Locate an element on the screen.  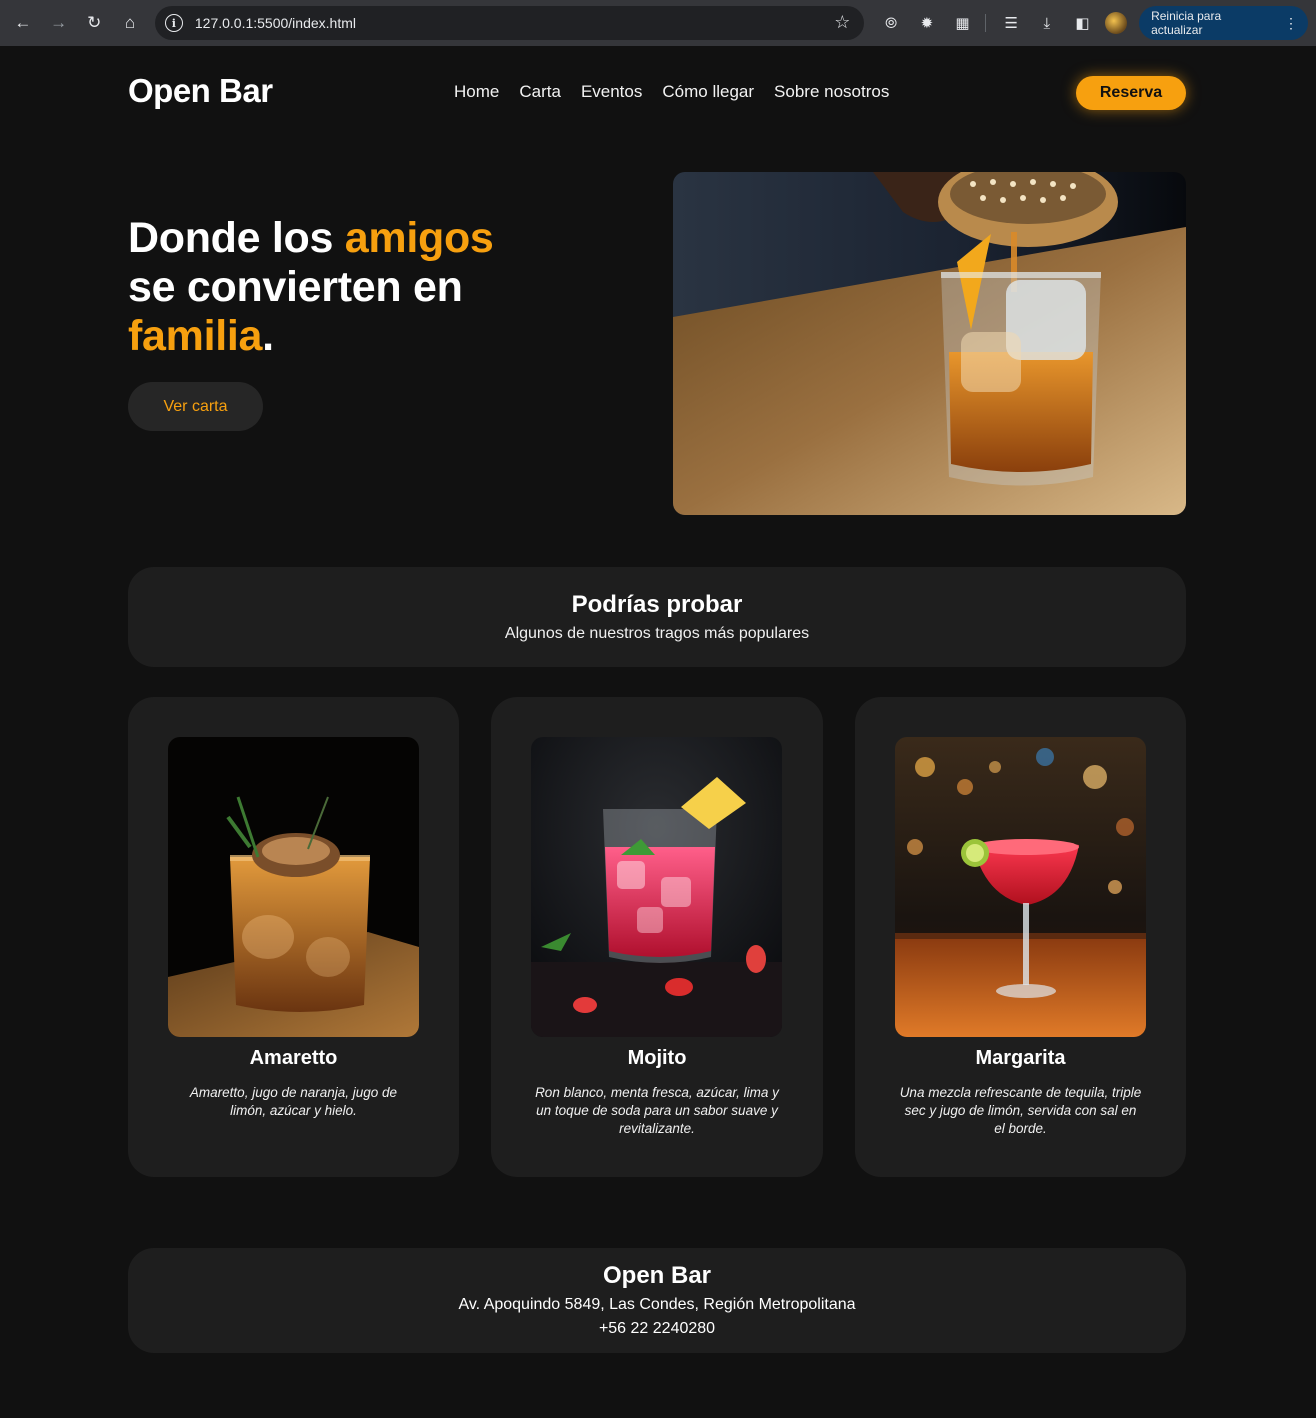
site-info-icon: i is located at coordinates (173, 23).